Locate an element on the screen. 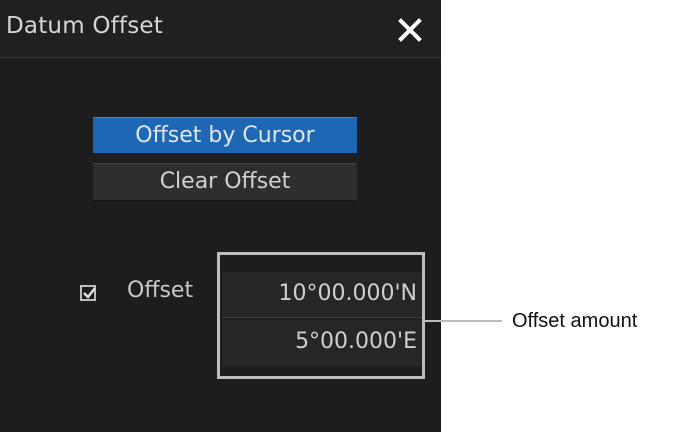 The height and width of the screenshot is (432, 676). clear-offset-button: Clear Offset is located at coordinates (225, 182).